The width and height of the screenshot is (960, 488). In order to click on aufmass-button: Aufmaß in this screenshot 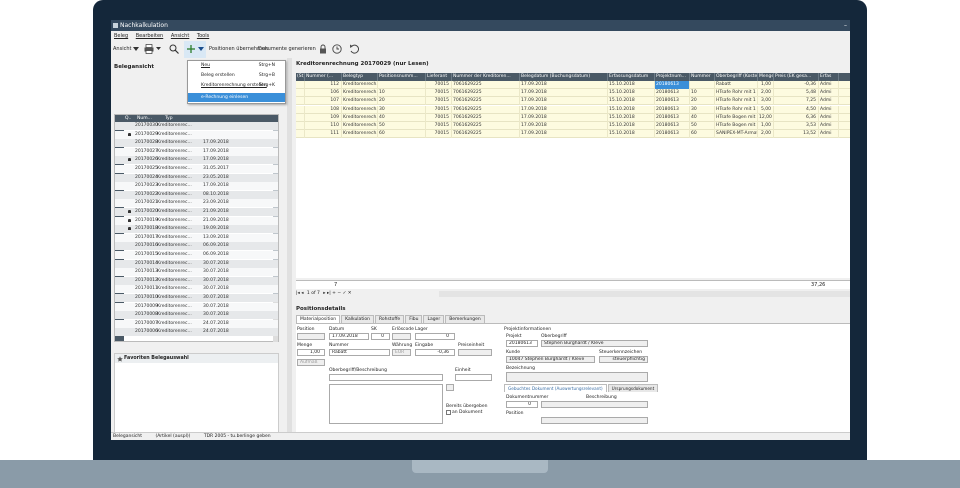, I will do `click(311, 362)`.